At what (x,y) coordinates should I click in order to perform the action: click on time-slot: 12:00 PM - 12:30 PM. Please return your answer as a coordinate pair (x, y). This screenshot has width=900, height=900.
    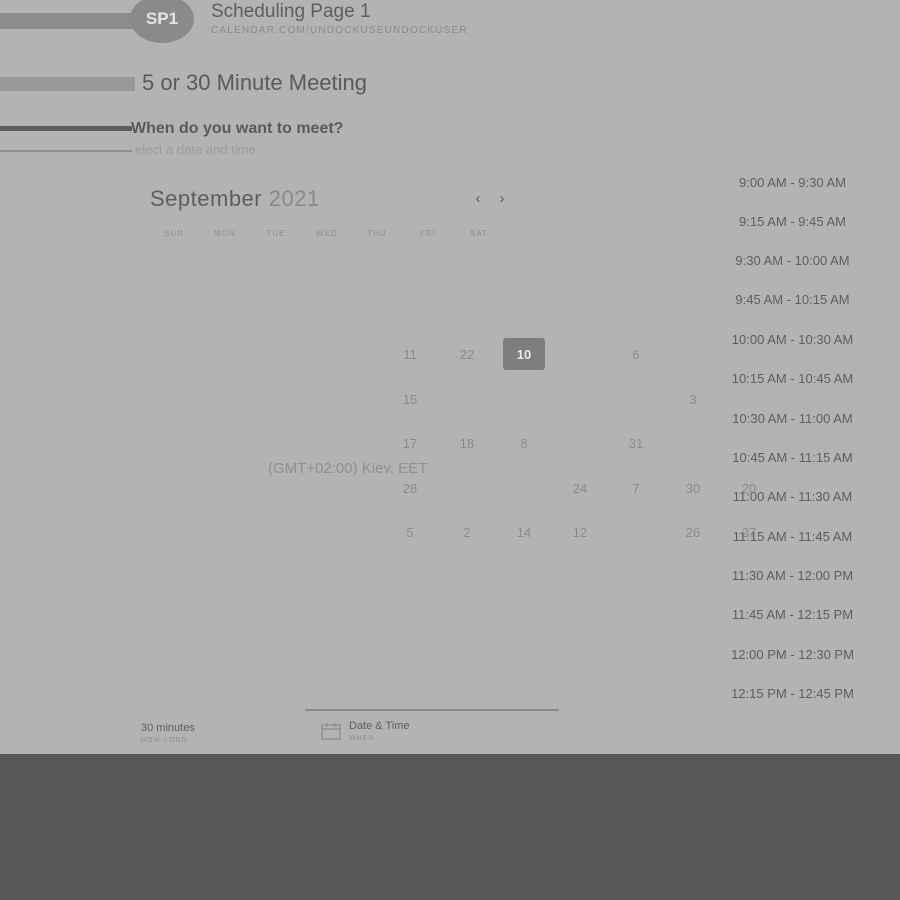
    Looking at the image, I should click on (792, 654).